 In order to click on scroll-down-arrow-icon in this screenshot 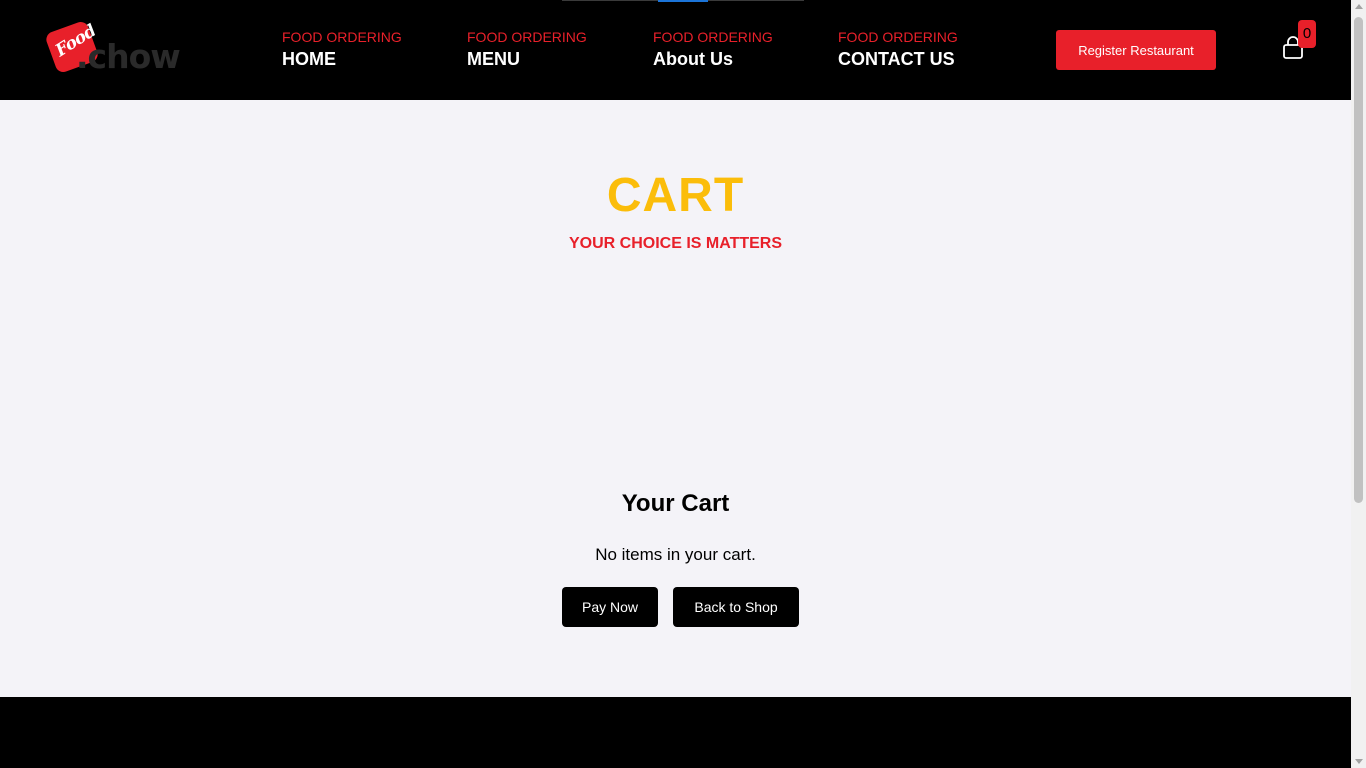, I will do `click(1359, 761)`.